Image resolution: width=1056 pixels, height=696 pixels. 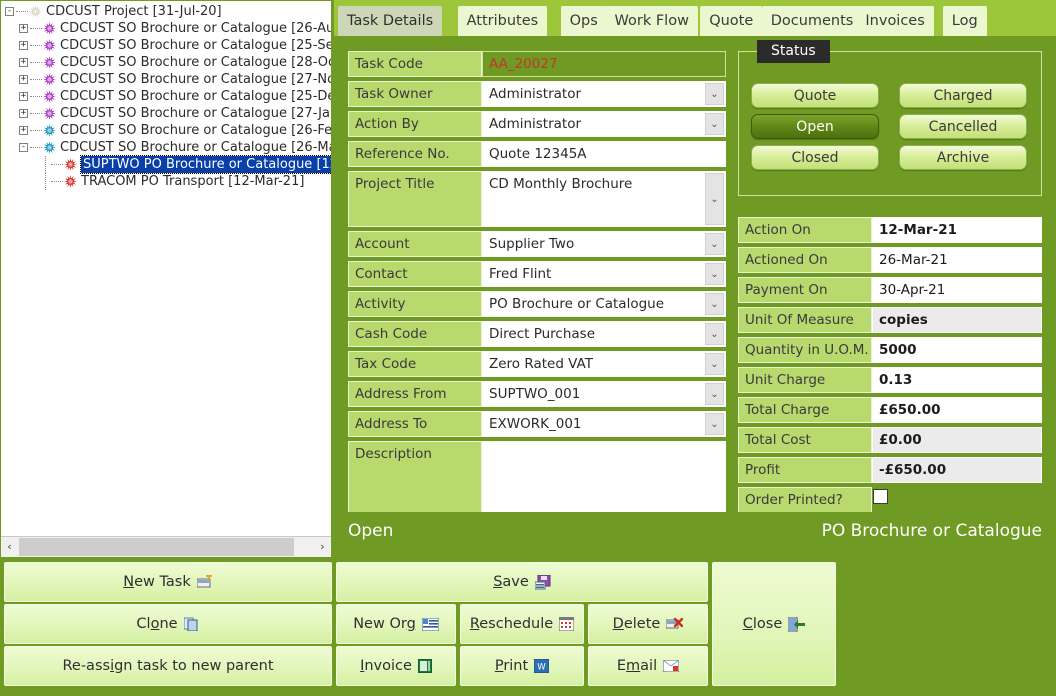 I want to click on status-button-quote: Quote, so click(x=815, y=95).